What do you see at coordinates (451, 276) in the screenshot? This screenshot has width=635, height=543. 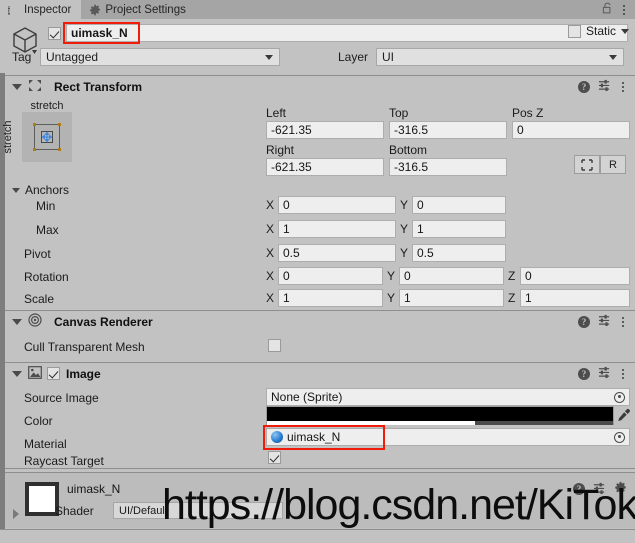 I see `rotation-y-input: 0` at bounding box center [451, 276].